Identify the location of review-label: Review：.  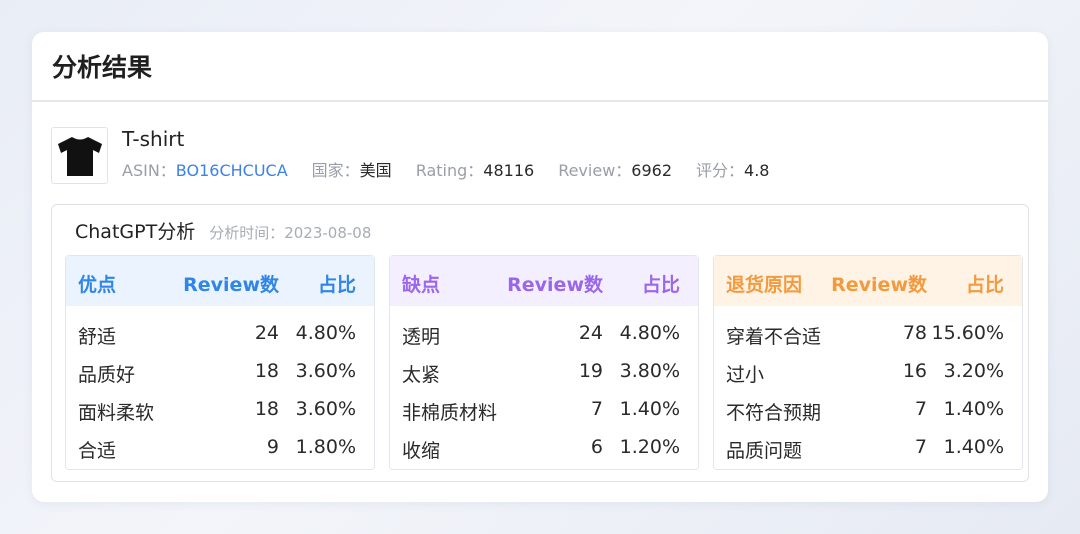
(595, 170).